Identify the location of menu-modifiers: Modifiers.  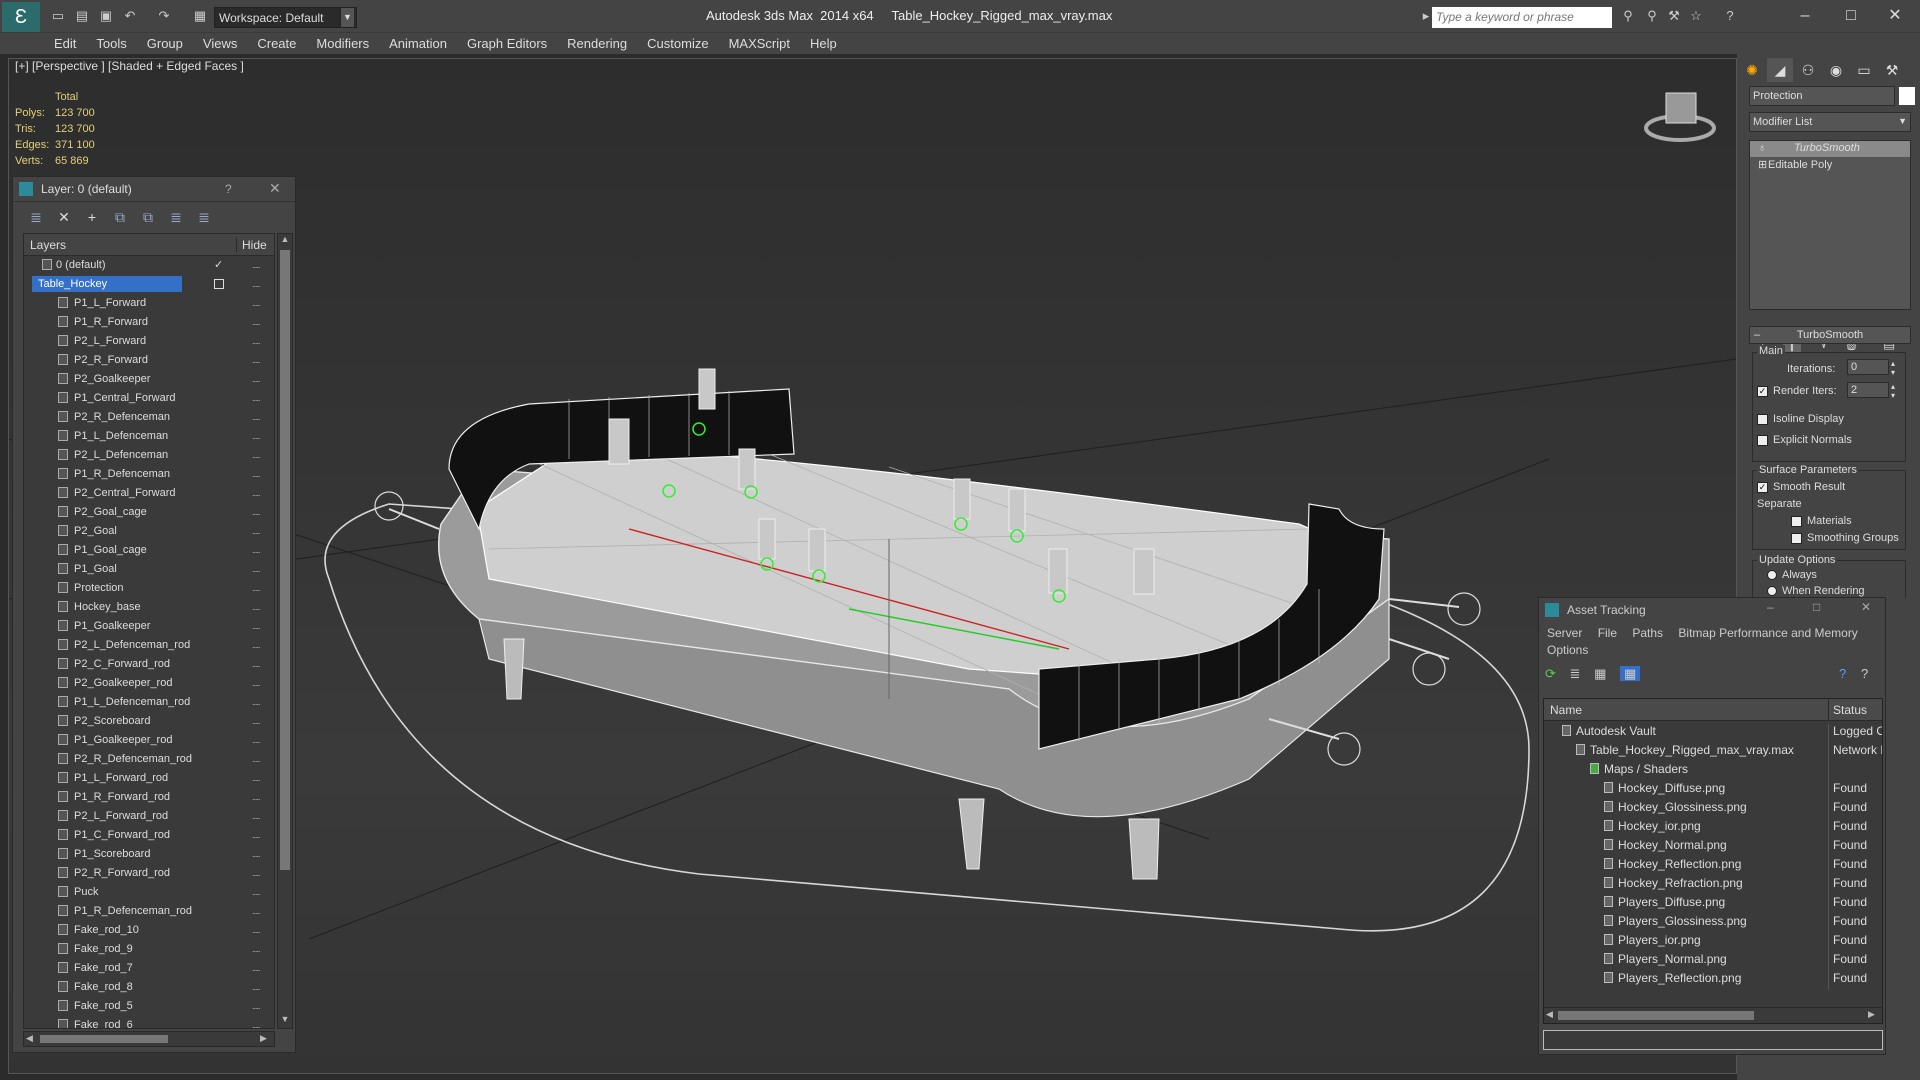
(342, 43).